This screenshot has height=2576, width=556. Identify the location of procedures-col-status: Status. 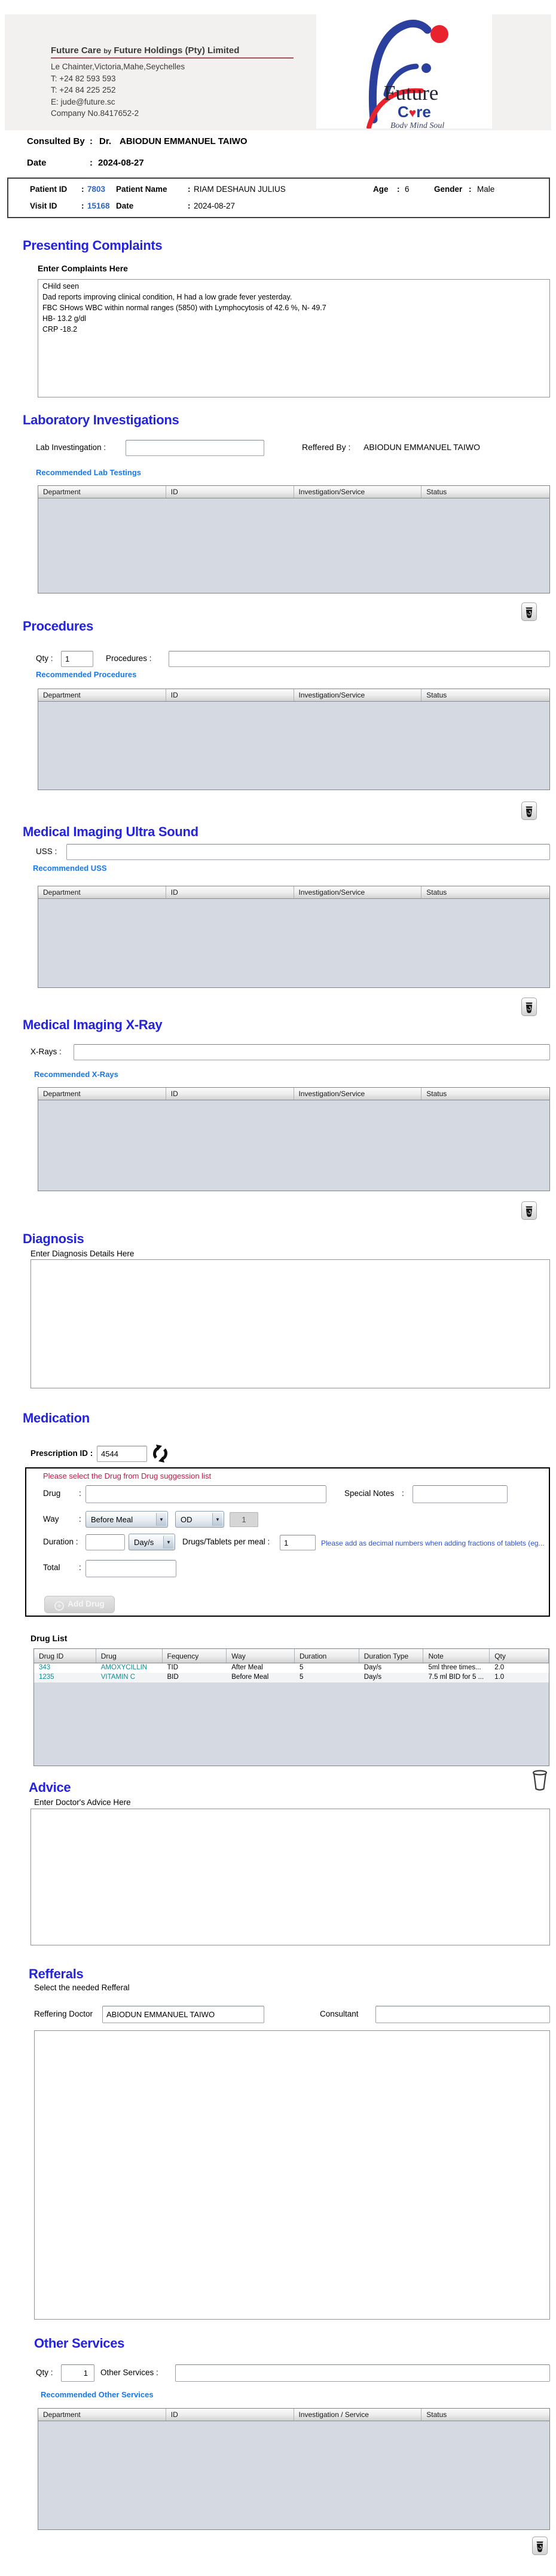
(437, 695).